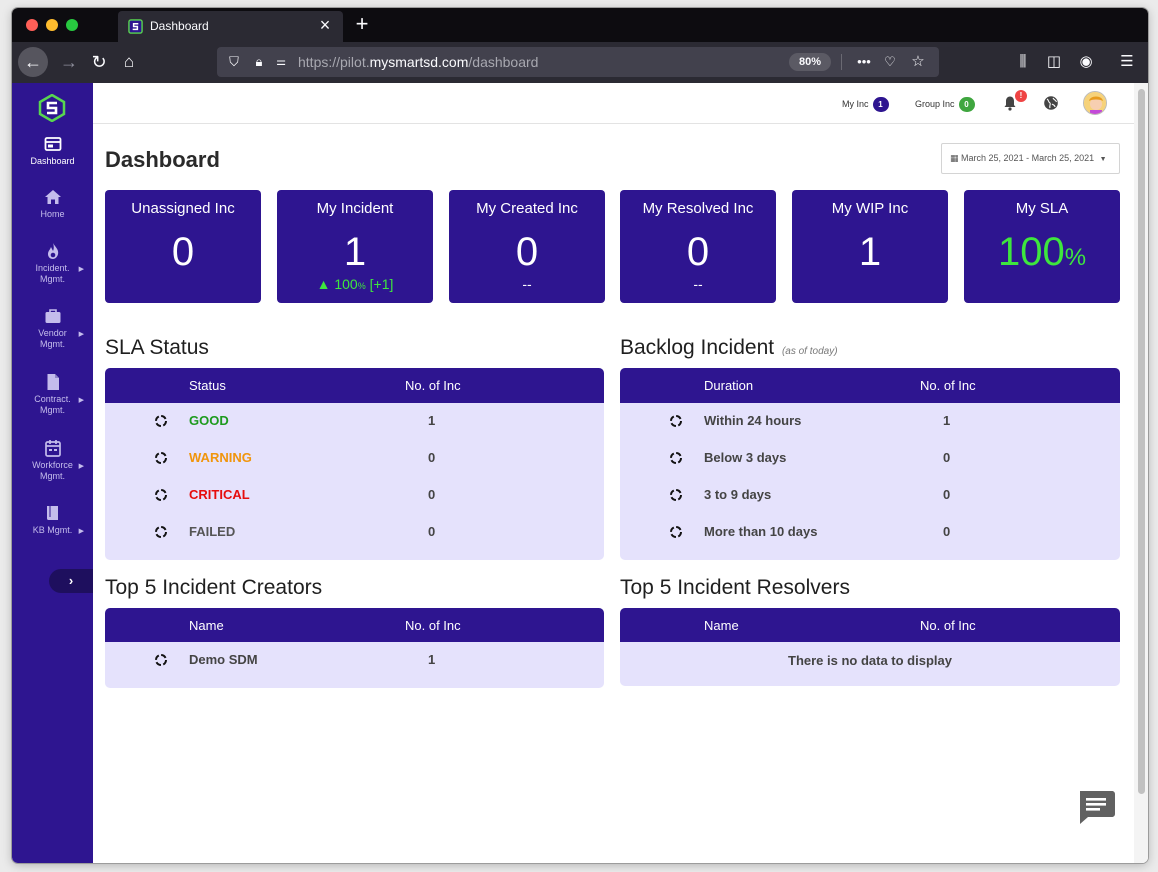  What do you see at coordinates (735, 587) in the screenshot?
I see `top-resolvers-title: Top 5 Incident Resolvers` at bounding box center [735, 587].